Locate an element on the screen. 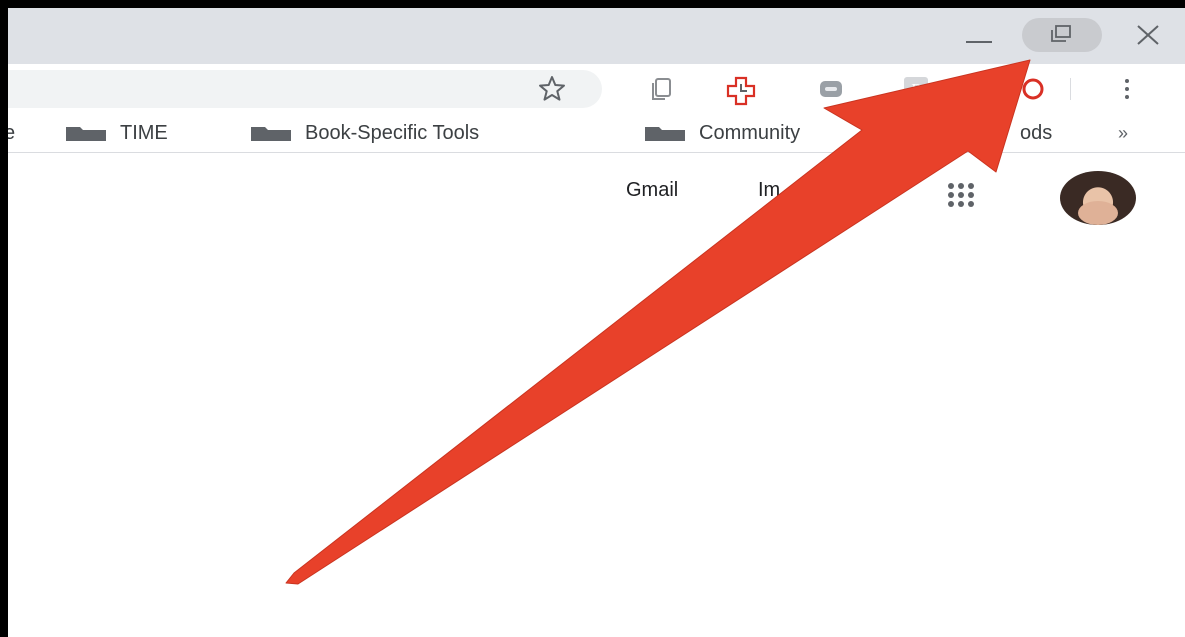 The image size is (1185, 637). svg-text: R is located at coordinates (915, 90).